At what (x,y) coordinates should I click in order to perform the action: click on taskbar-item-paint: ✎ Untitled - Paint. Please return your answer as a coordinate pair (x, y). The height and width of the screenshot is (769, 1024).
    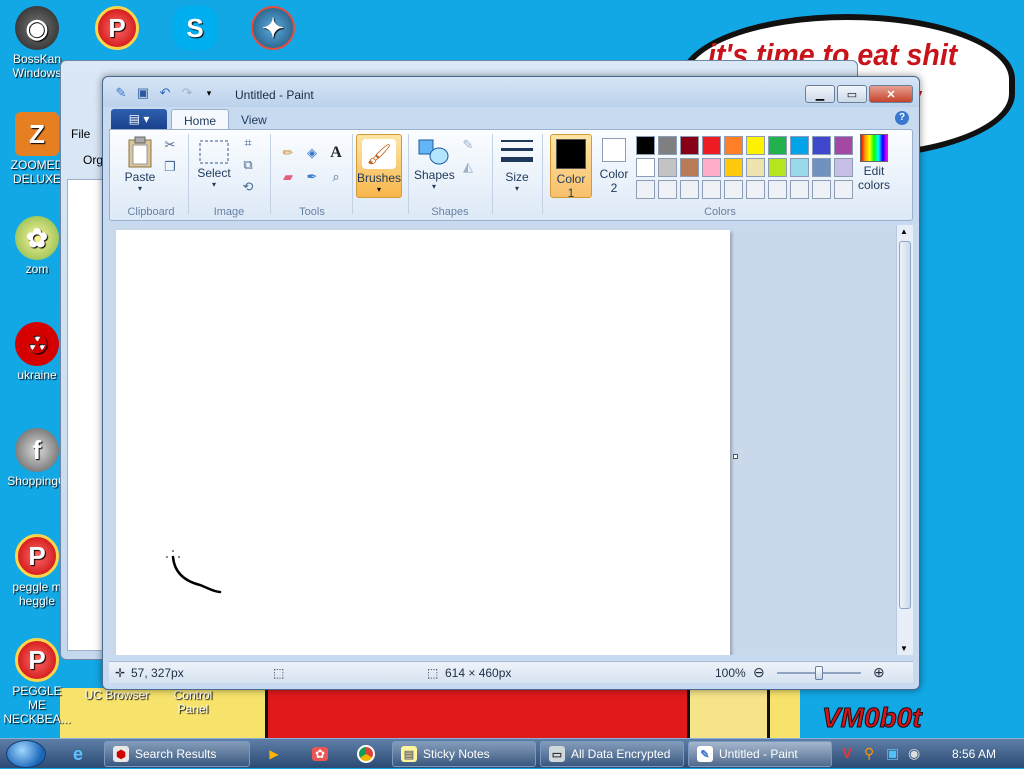
    Looking at the image, I should click on (760, 754).